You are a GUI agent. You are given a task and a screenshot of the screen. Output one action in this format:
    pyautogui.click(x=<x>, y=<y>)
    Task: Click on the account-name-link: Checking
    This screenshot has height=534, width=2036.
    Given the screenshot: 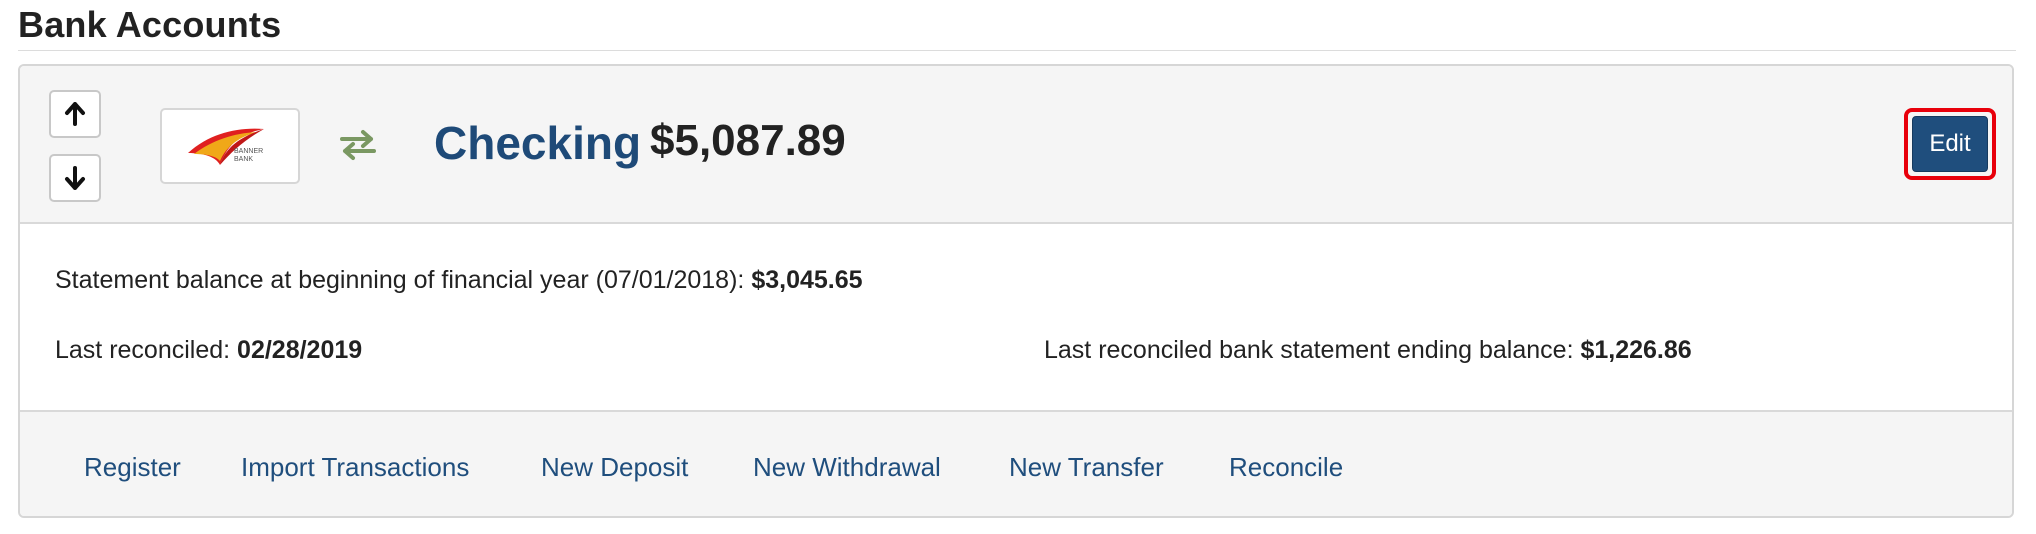 What is the action you would take?
    pyautogui.click(x=537, y=143)
    